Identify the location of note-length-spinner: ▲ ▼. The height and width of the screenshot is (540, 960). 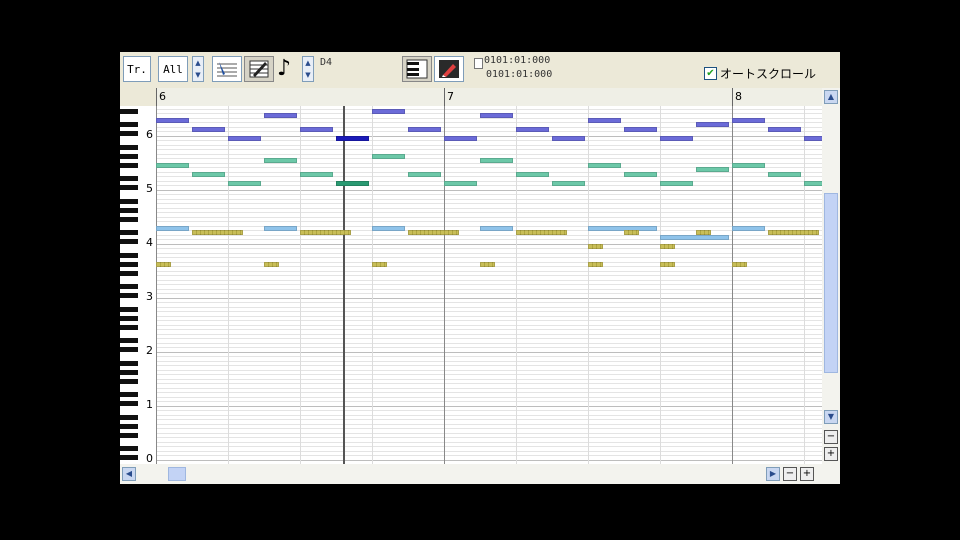
(308, 69).